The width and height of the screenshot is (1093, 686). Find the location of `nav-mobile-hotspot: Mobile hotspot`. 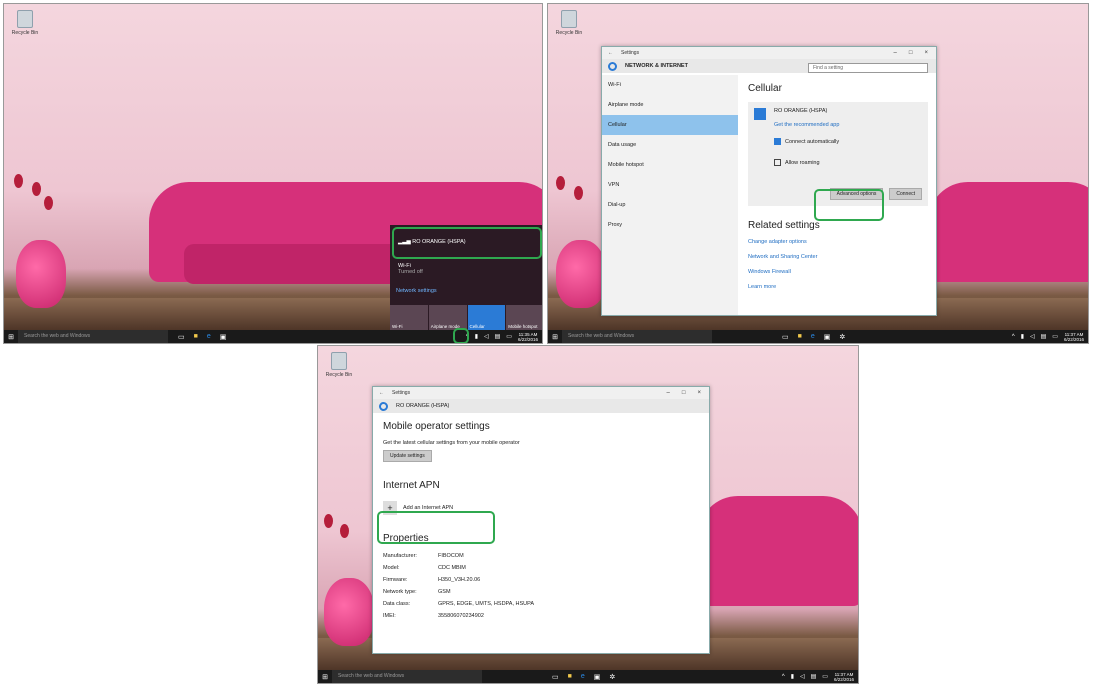

nav-mobile-hotspot: Mobile hotspot is located at coordinates (670, 165).